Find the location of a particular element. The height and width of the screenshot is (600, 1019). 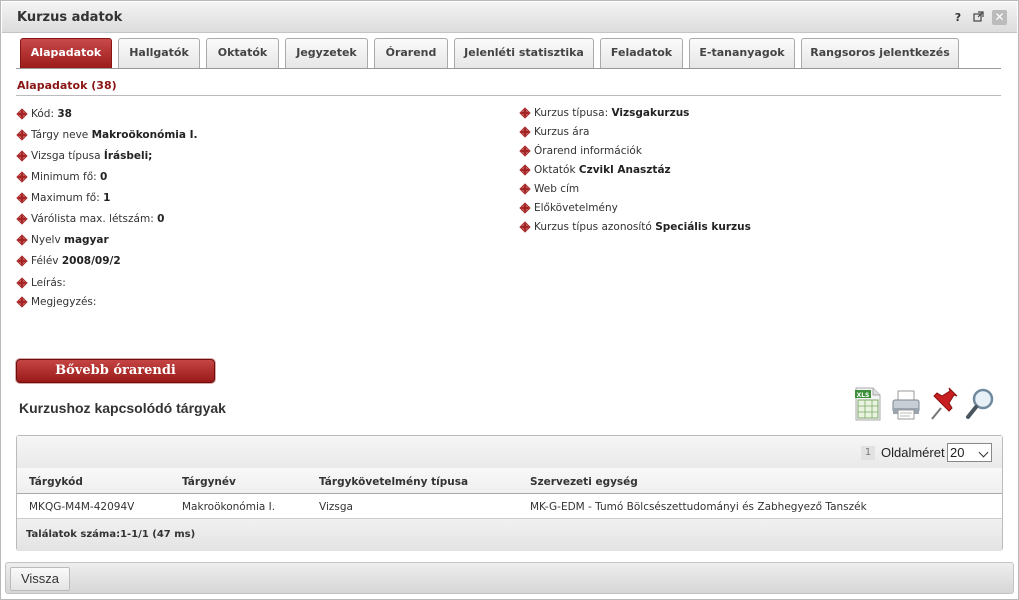

tab-e-tananyagok: E-tananyagok is located at coordinates (742, 53).